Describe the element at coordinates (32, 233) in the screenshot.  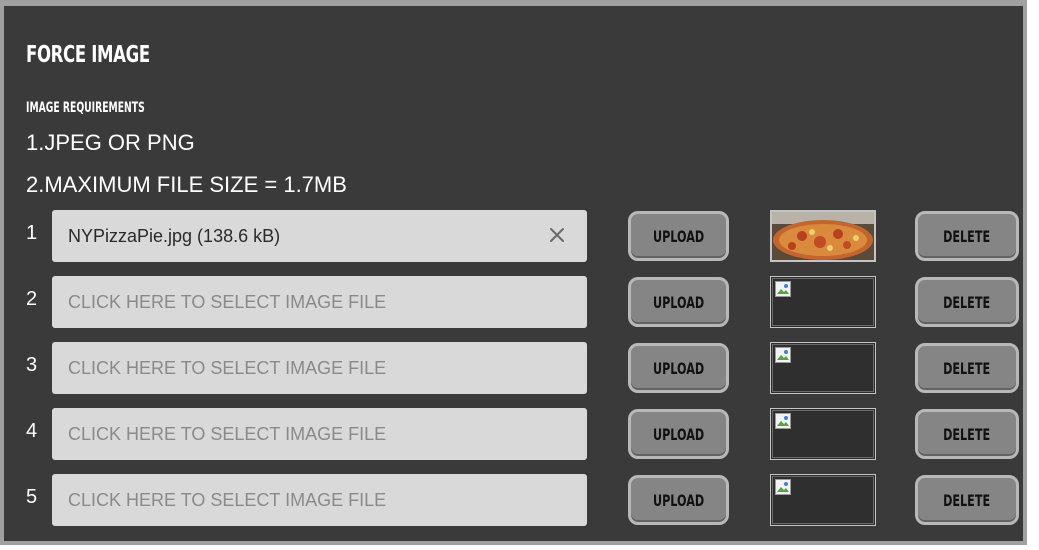
I see `row-number: 1` at that location.